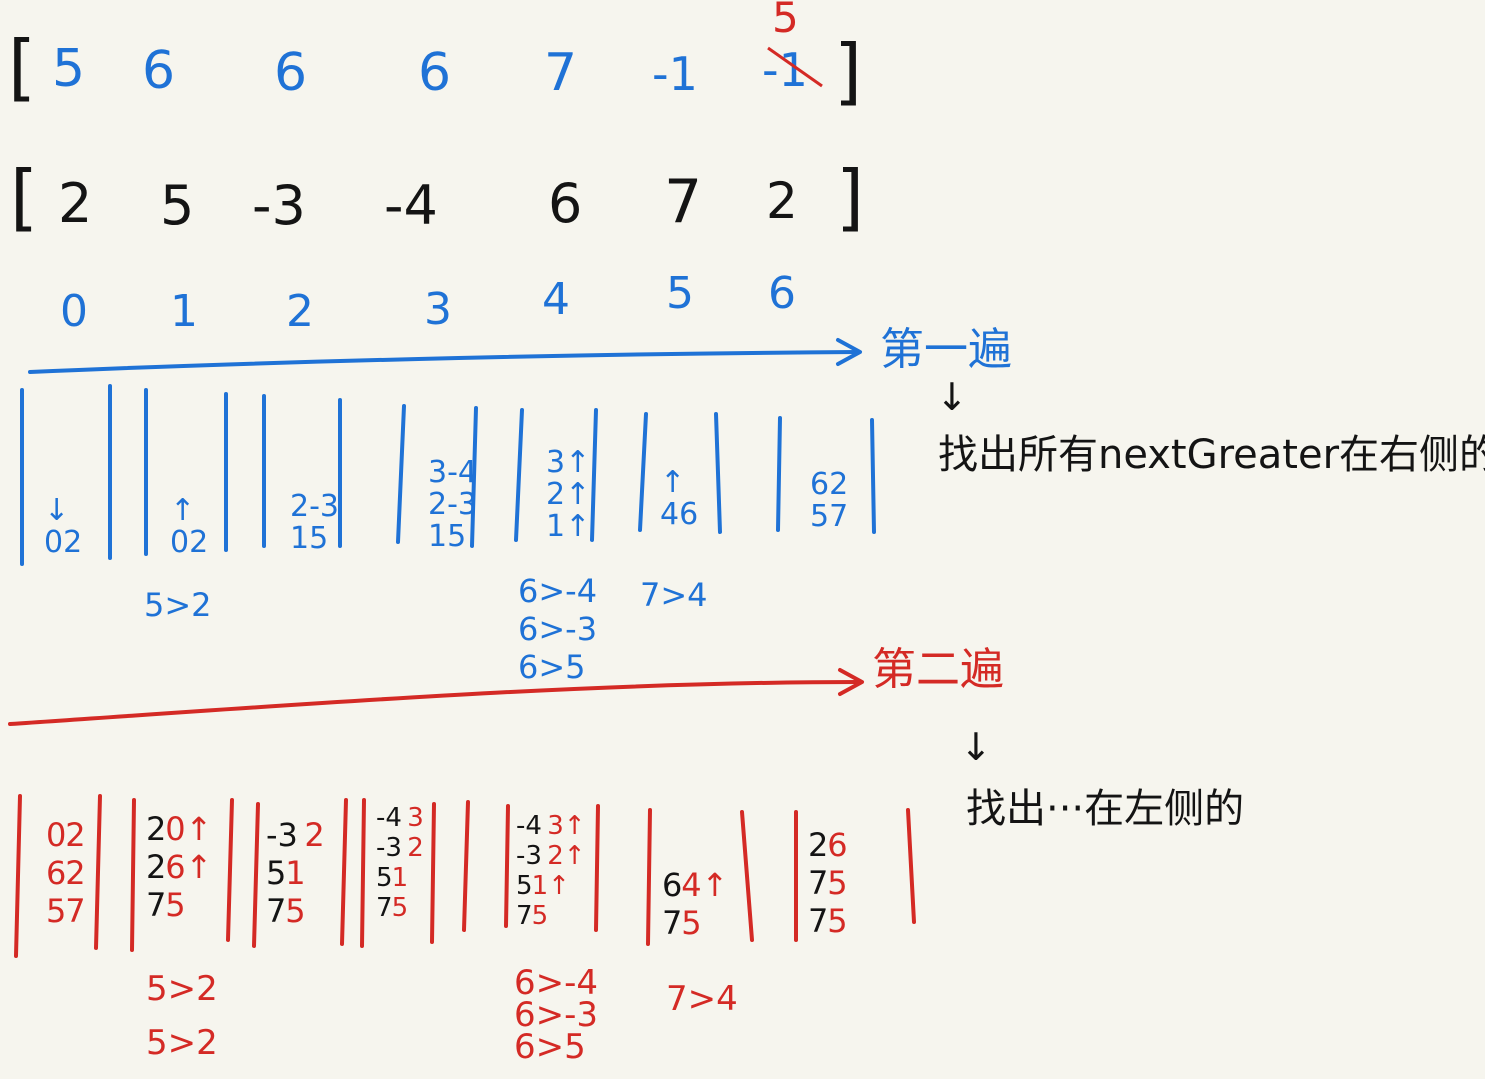  What do you see at coordinates (177, 205) in the screenshot?
I see `input-value: 5` at bounding box center [177, 205].